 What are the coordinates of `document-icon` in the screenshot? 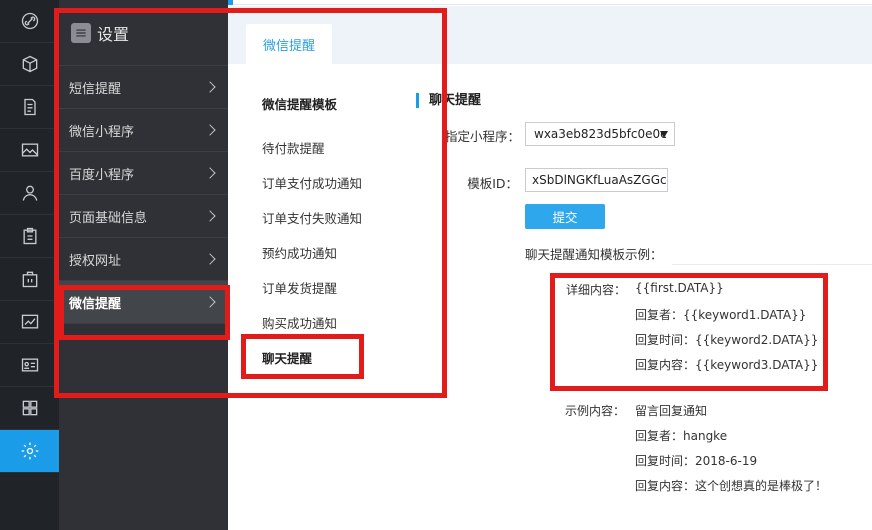 It's located at (29, 107).